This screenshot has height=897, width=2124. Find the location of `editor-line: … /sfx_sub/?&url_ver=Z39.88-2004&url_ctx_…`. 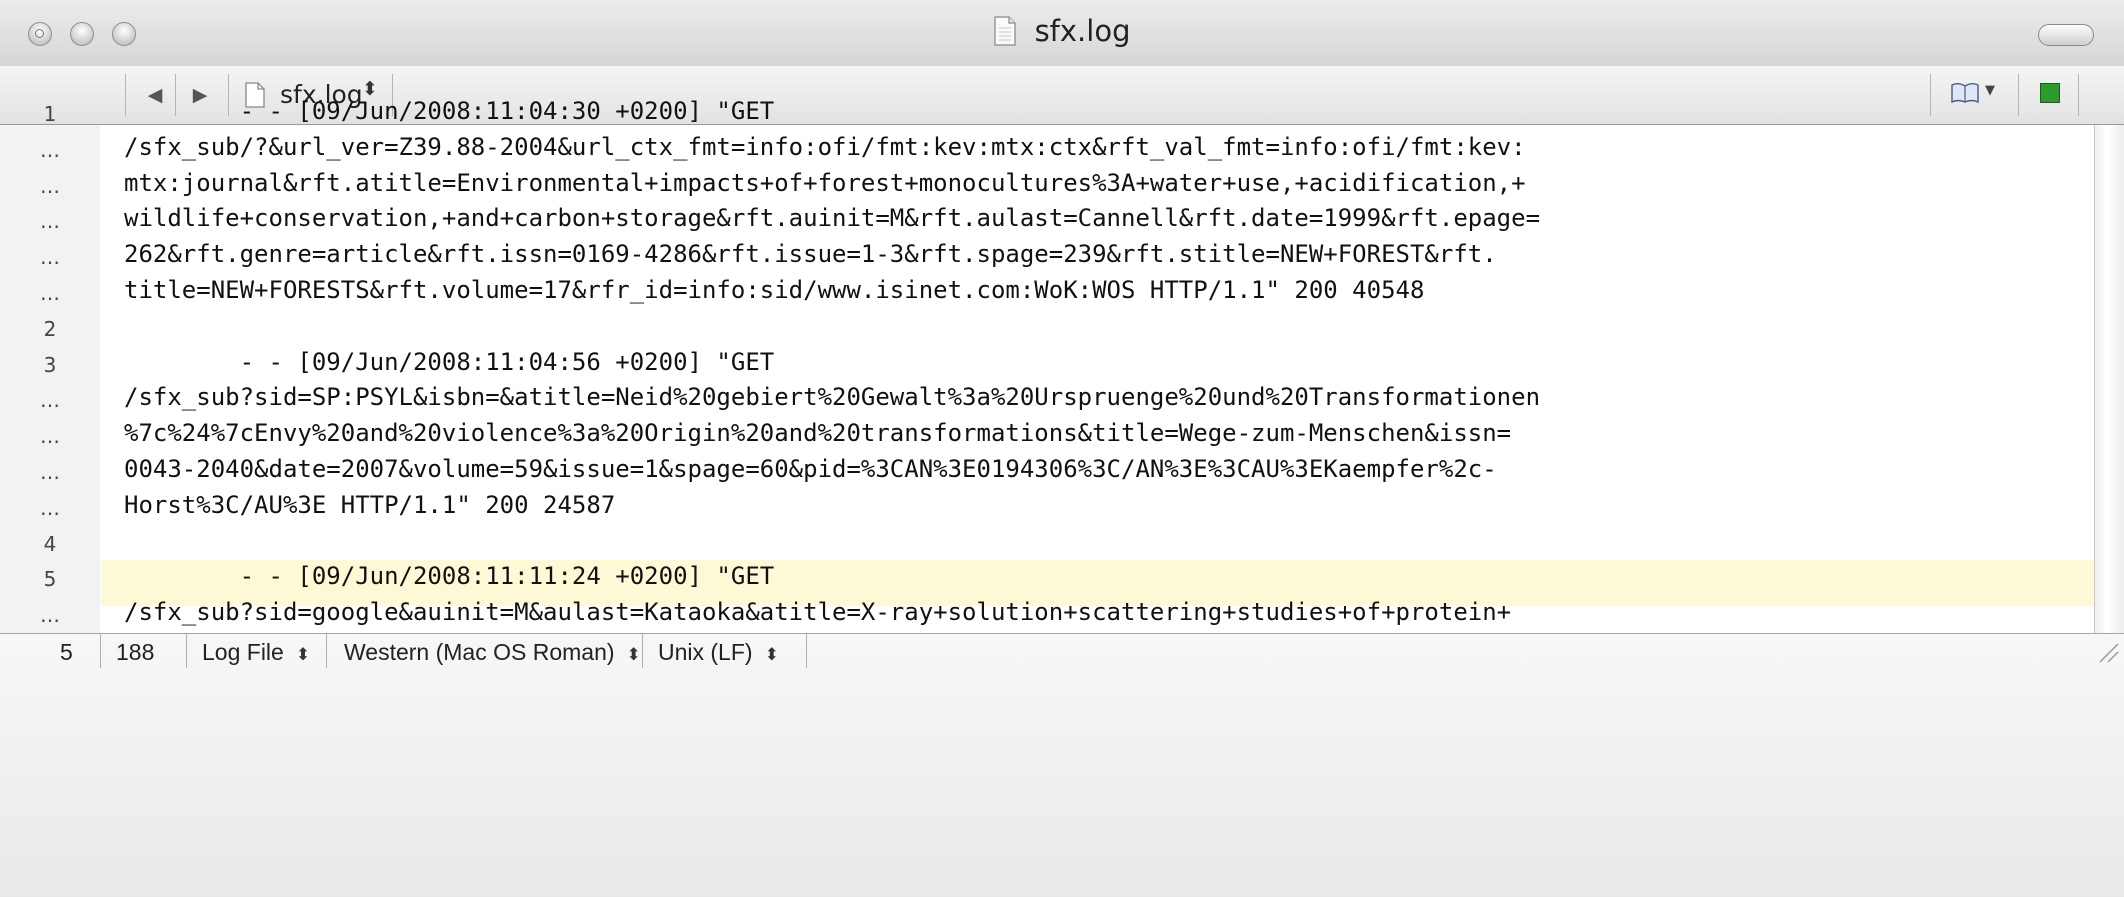

editor-line: … /sfx_sub/?&url_ver=Z39.88-2004&url_ctx_… is located at coordinates (1047, 149).